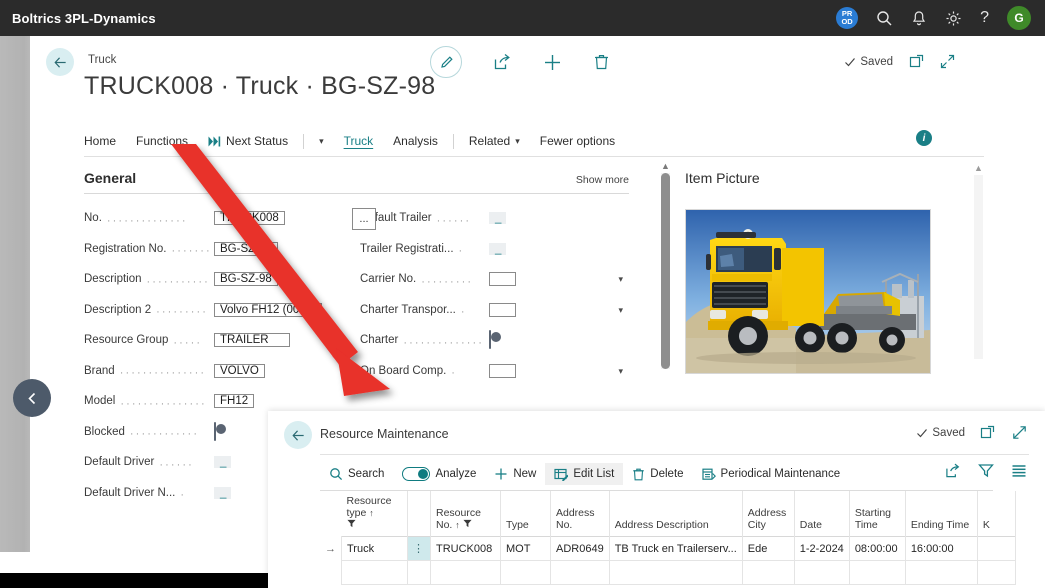 This screenshot has height=588, width=1045. I want to click on expand-icon, so click(1019, 432).